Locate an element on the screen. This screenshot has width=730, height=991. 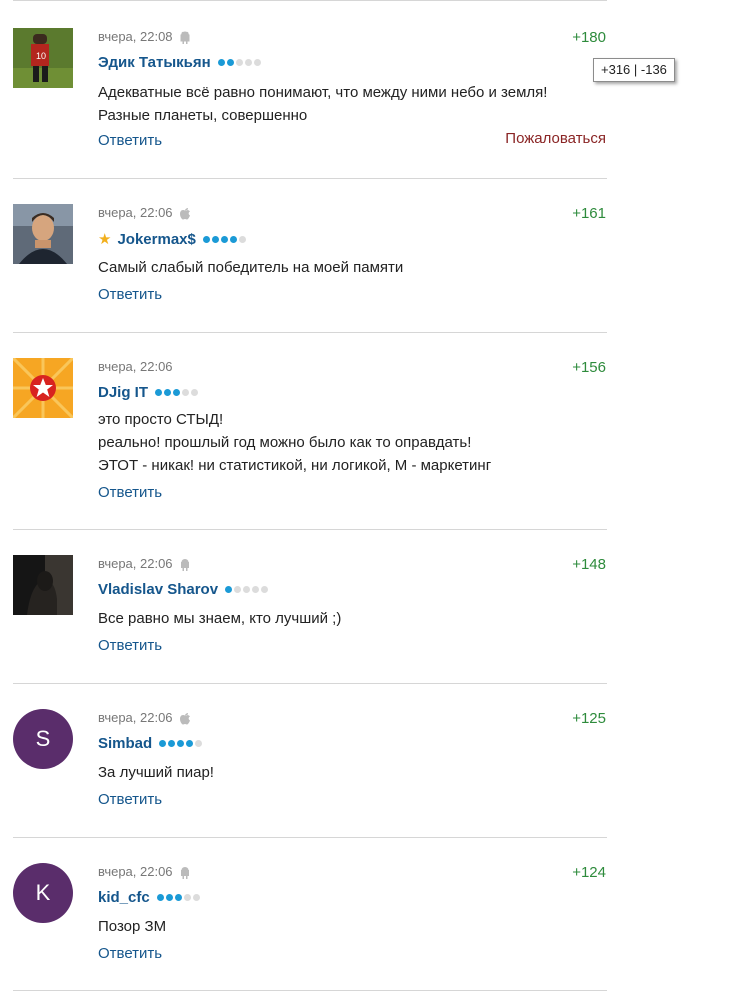
user-avatar: S is located at coordinates (43, 739).